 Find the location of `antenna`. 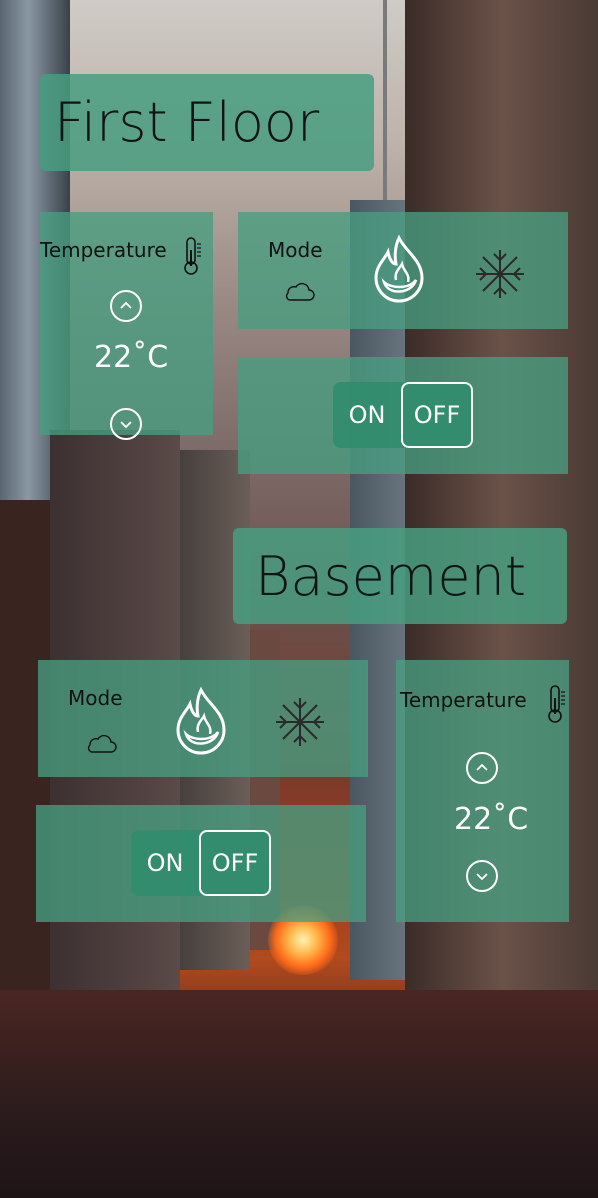

antenna is located at coordinates (385, 100).